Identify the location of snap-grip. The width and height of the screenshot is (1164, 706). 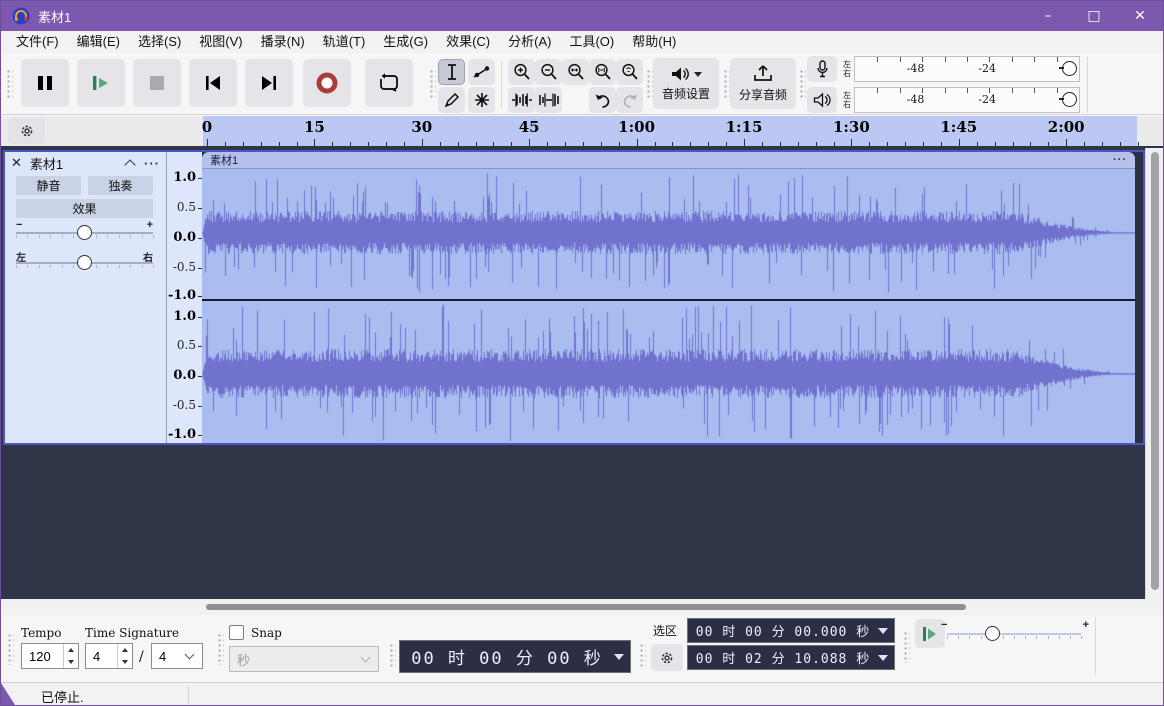
(220, 649).